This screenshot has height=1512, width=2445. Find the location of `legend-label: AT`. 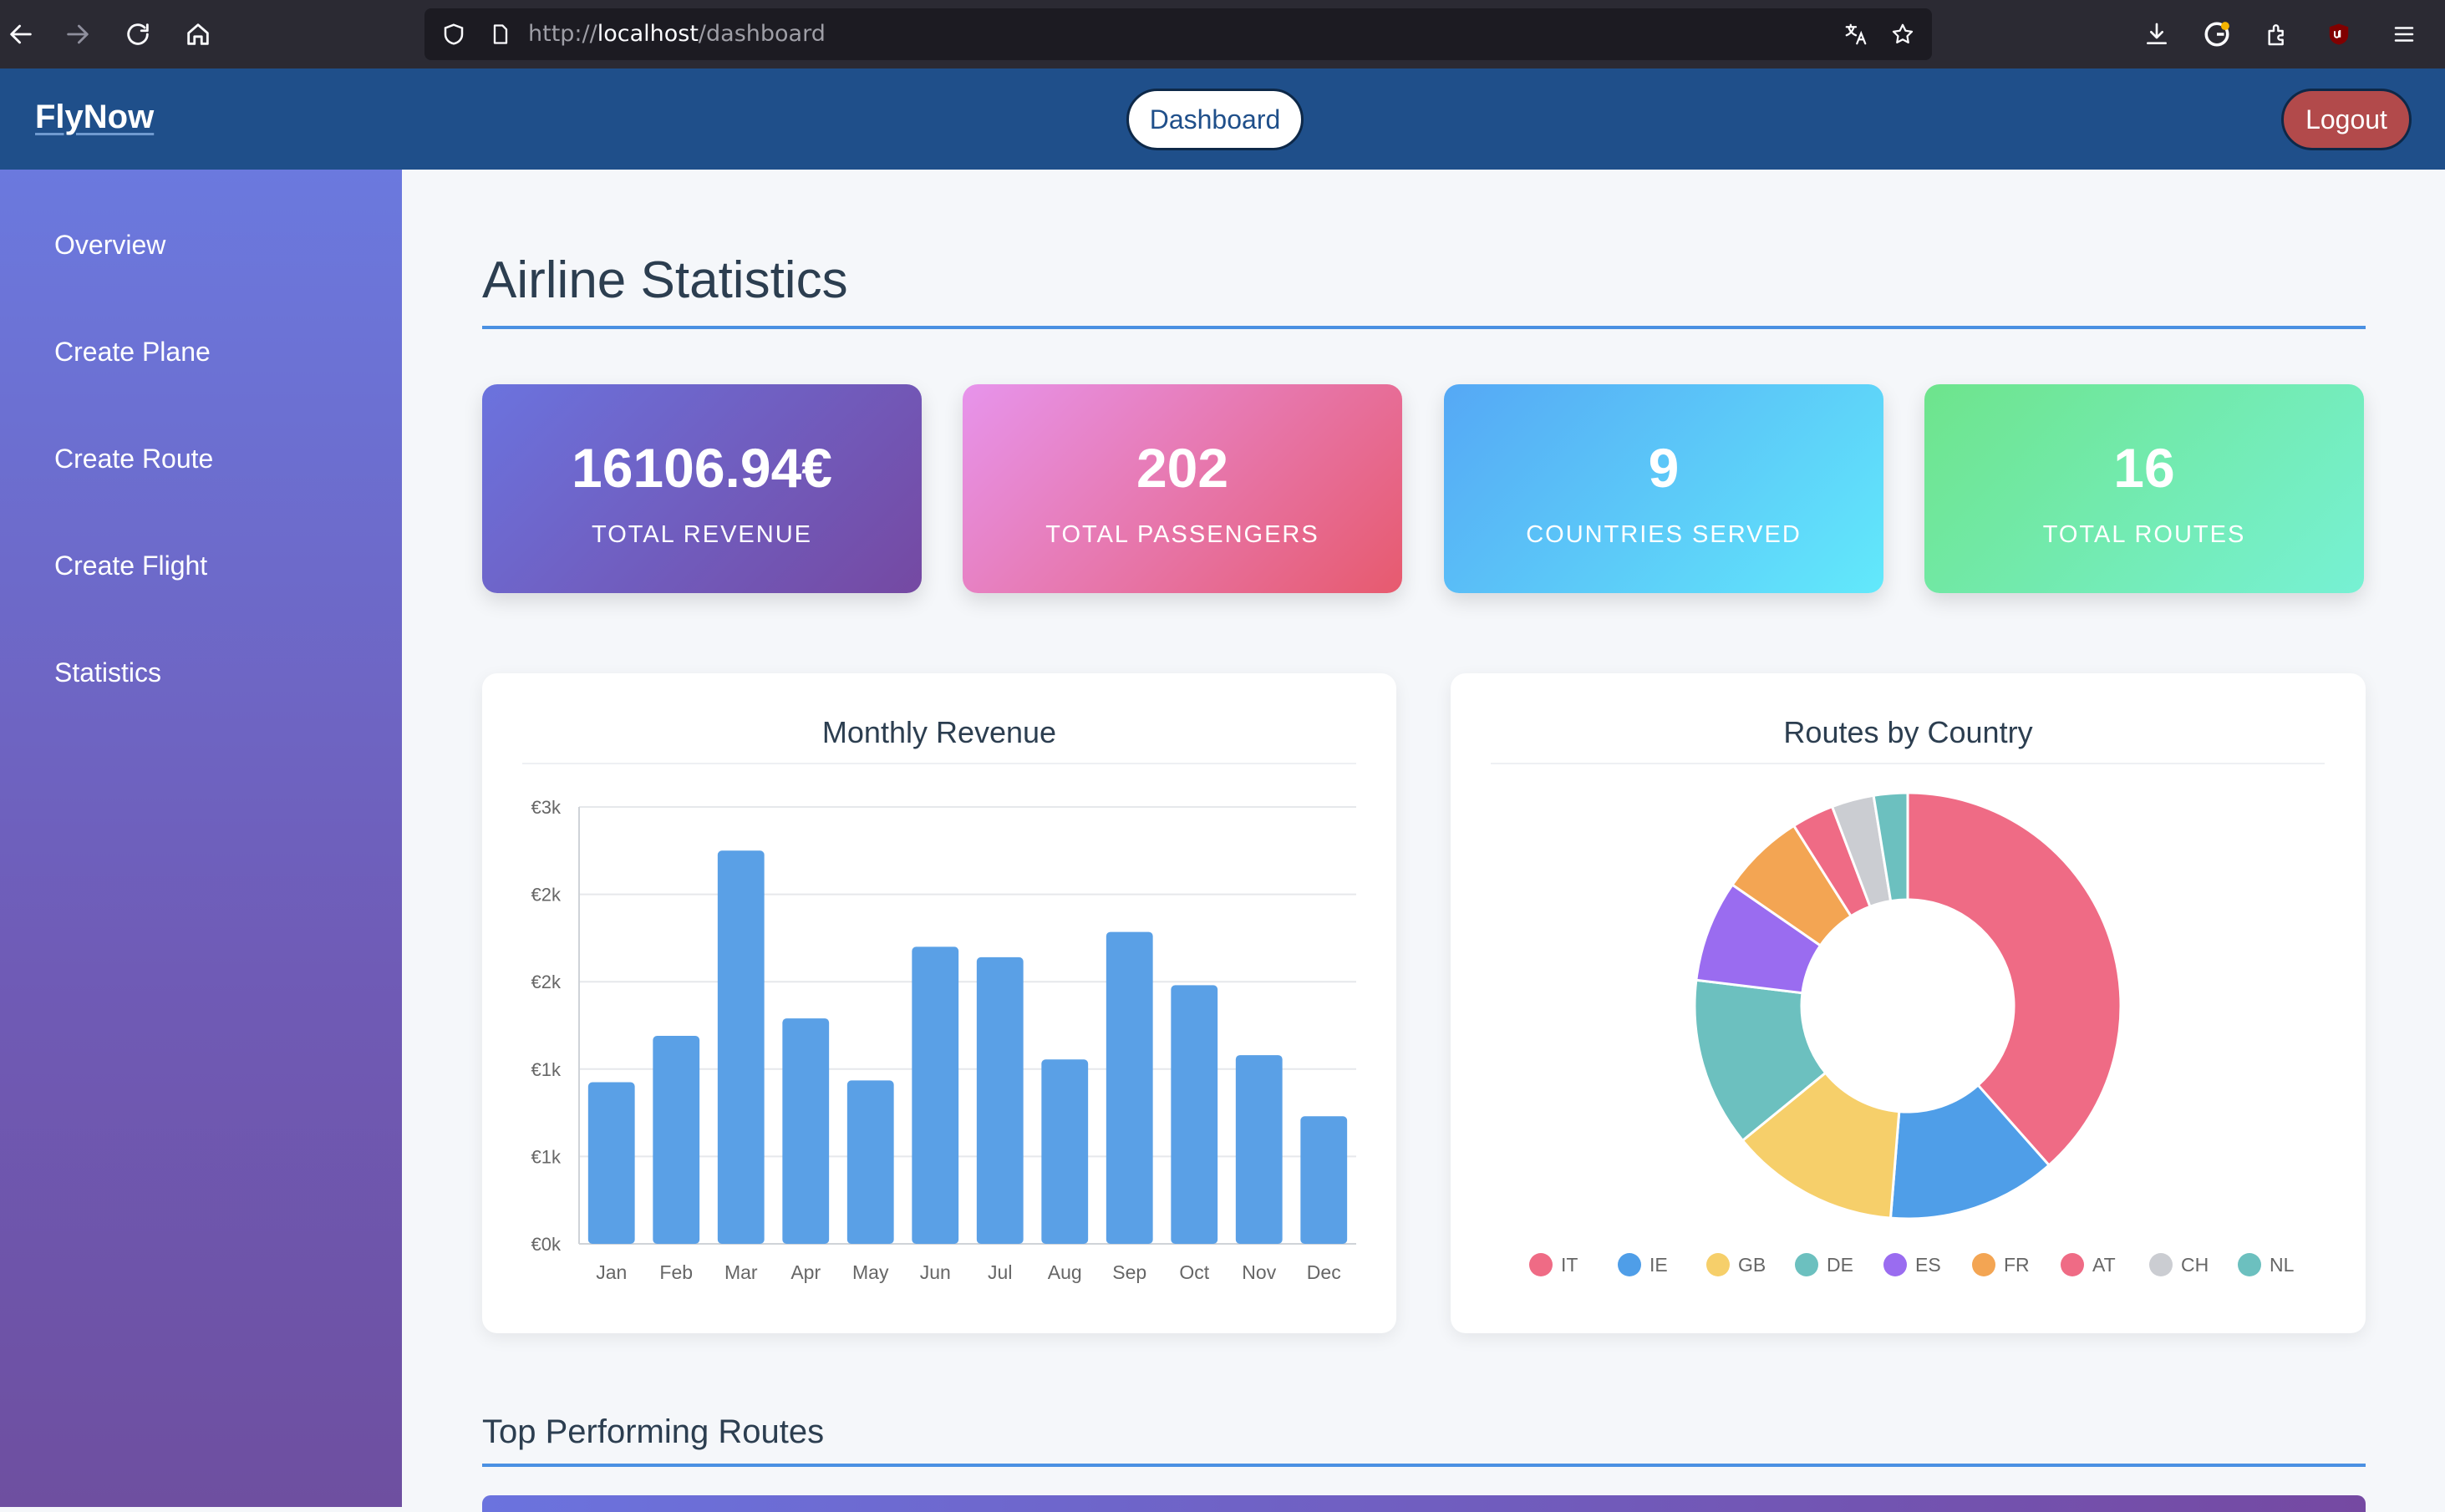

legend-label: AT is located at coordinates (2104, 1265).